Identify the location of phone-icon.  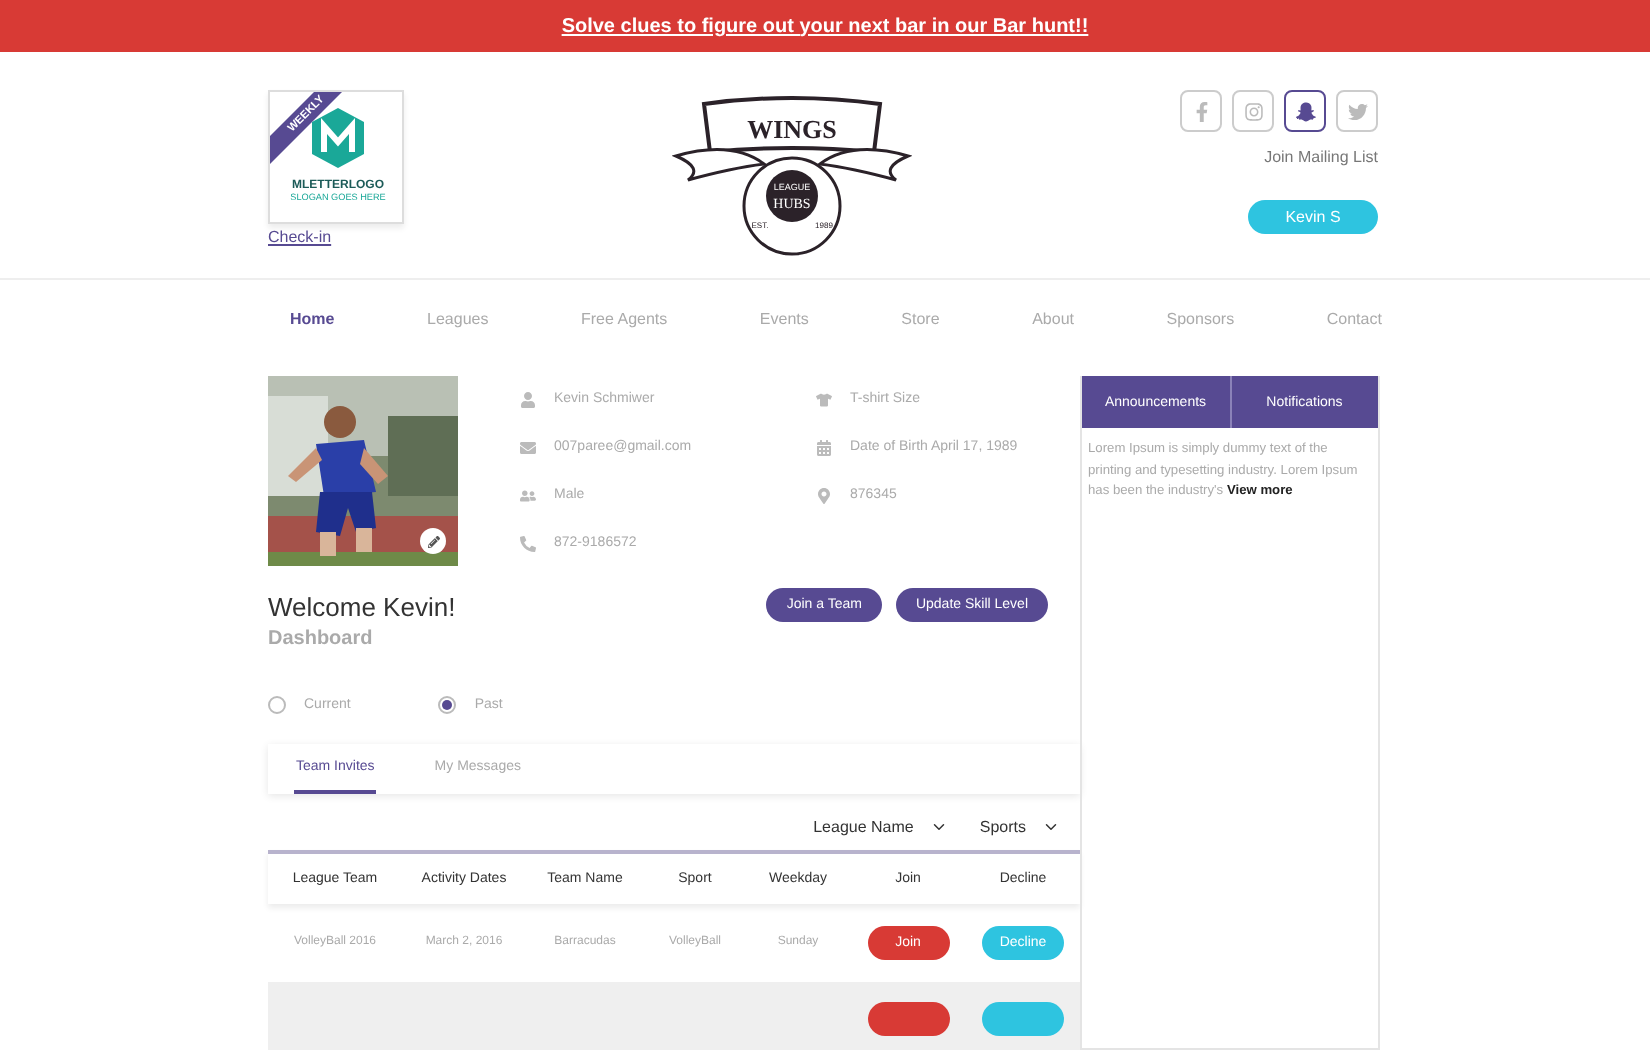
(528, 543).